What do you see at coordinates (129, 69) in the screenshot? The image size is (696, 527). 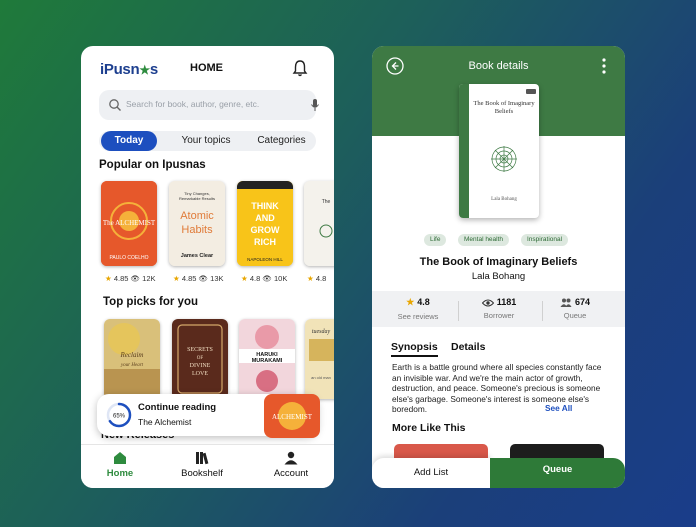 I see `ipusnas-logo: iPusn★s` at bounding box center [129, 69].